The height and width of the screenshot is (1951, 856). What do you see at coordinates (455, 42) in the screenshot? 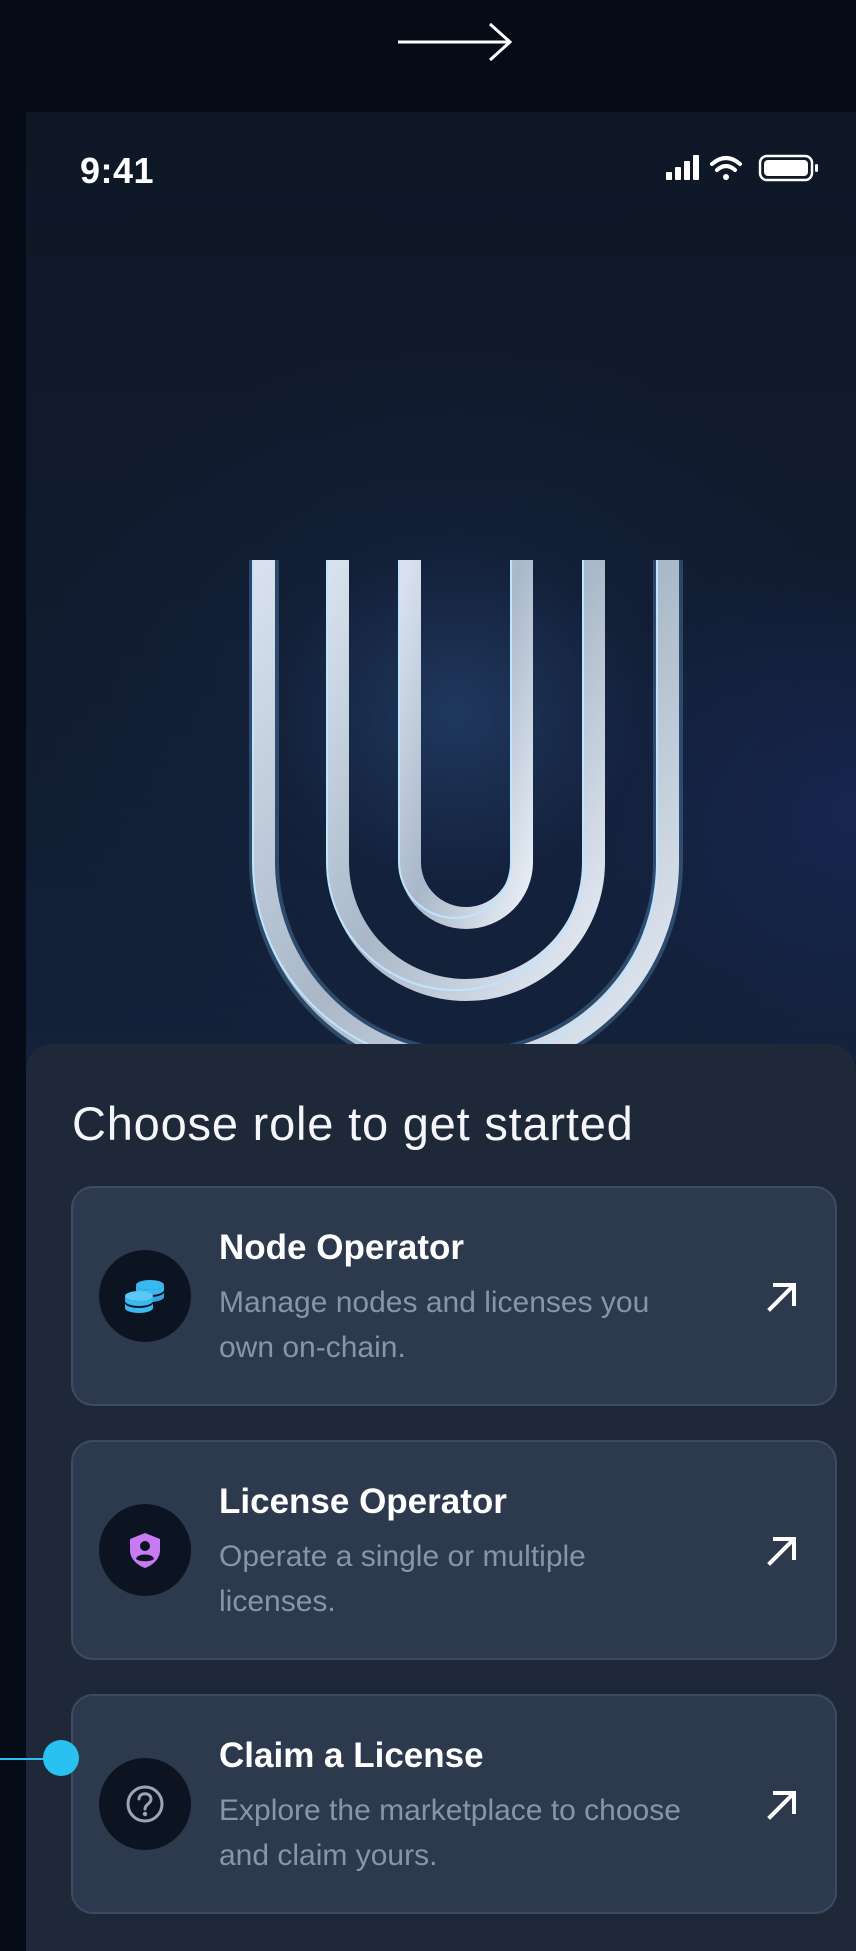
I see `flow-arrow-icon` at bounding box center [455, 42].